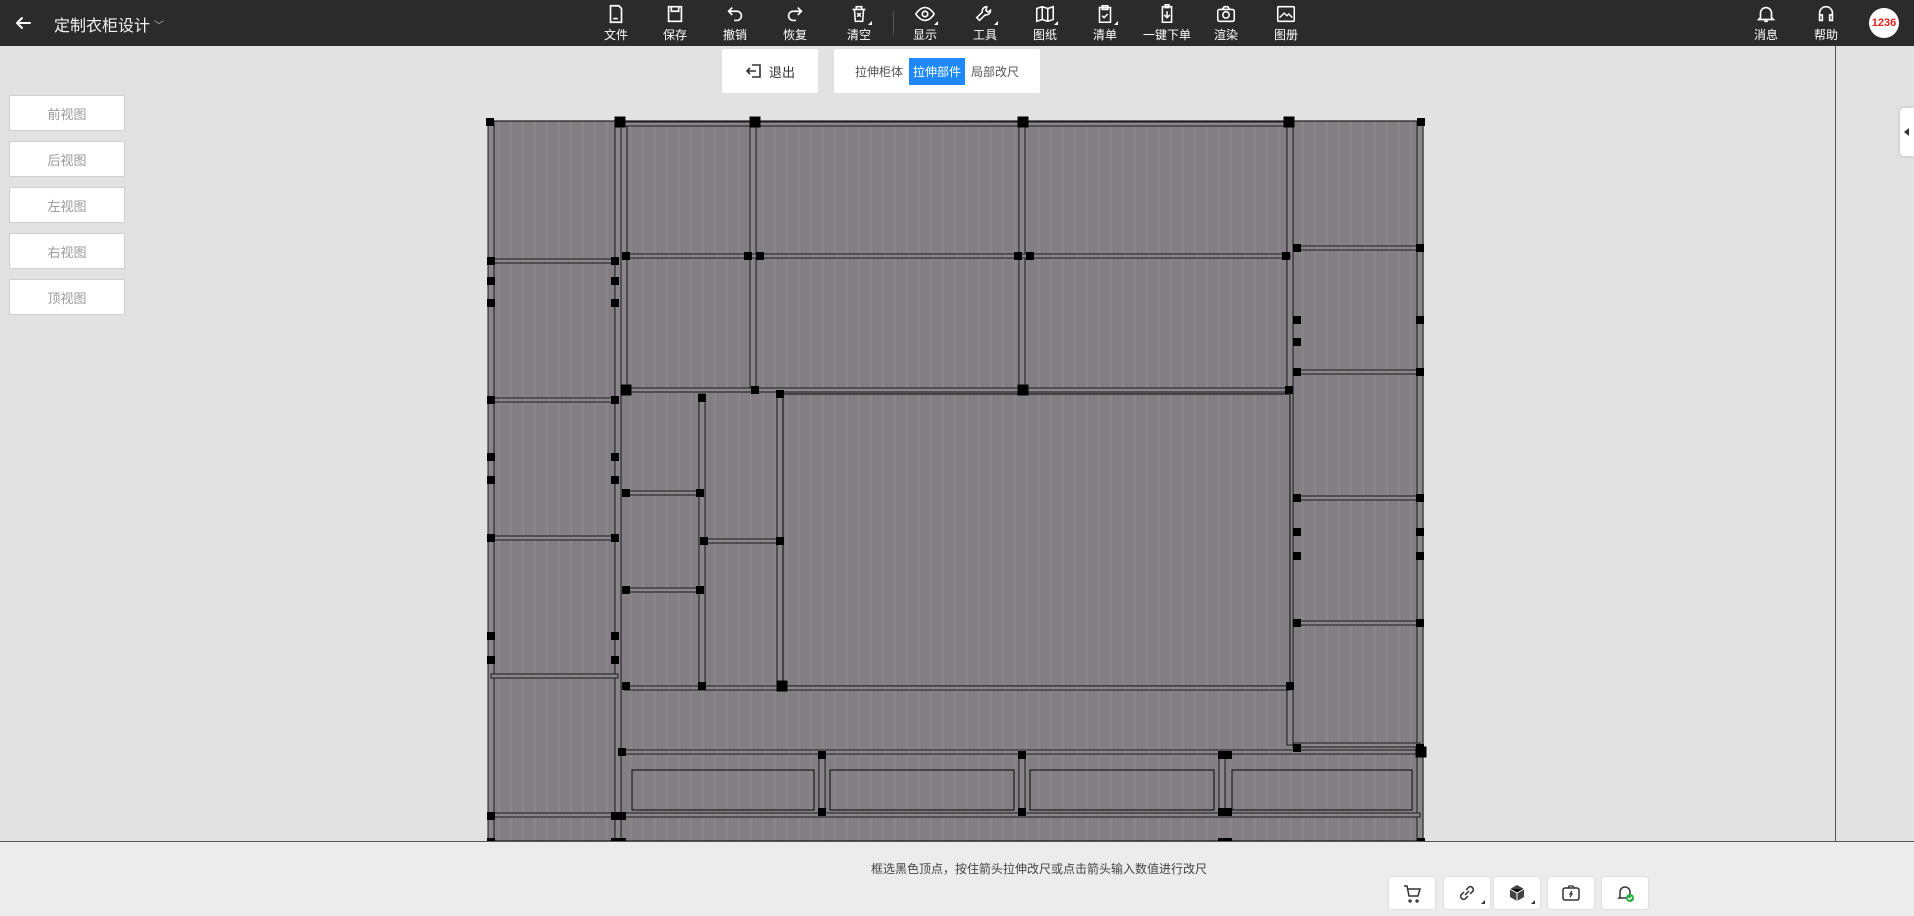 This screenshot has width=1914, height=916. What do you see at coordinates (1907, 132) in the screenshot?
I see `right-panel-toggle` at bounding box center [1907, 132].